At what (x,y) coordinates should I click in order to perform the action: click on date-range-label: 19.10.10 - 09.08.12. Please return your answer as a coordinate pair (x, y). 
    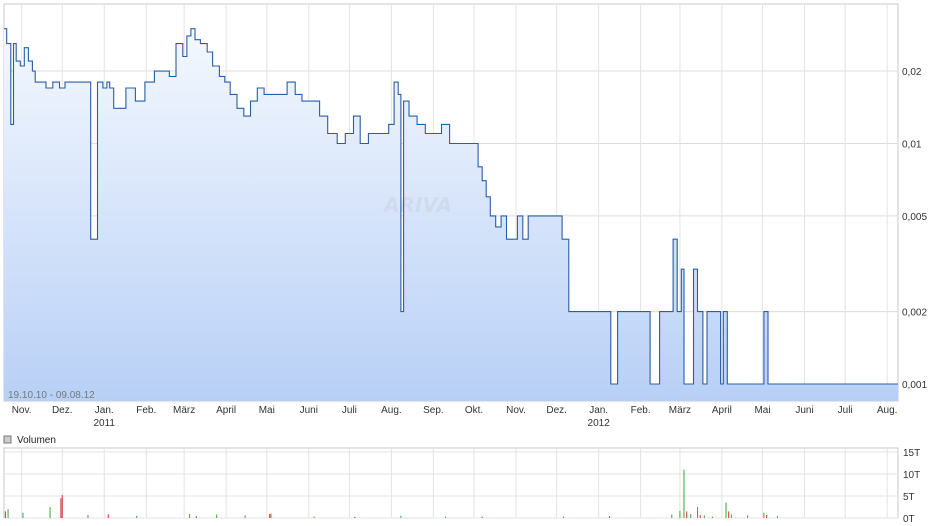
    Looking at the image, I should click on (51, 395).